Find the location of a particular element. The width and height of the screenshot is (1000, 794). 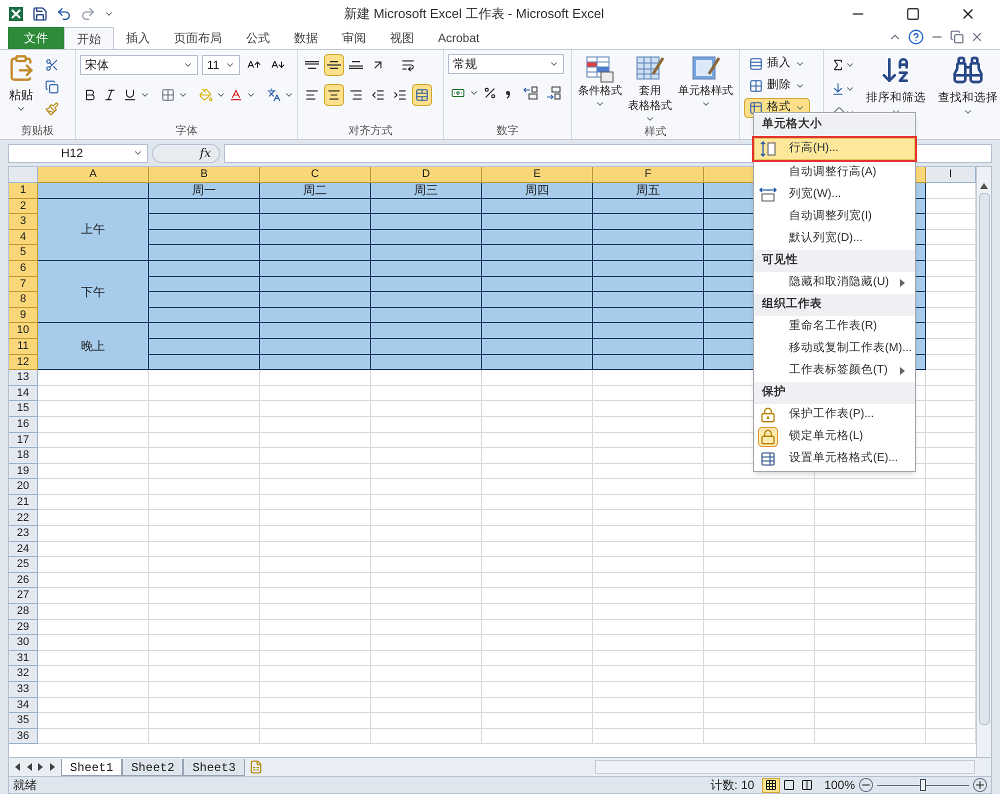

table-cell: 周五 is located at coordinates (648, 191).